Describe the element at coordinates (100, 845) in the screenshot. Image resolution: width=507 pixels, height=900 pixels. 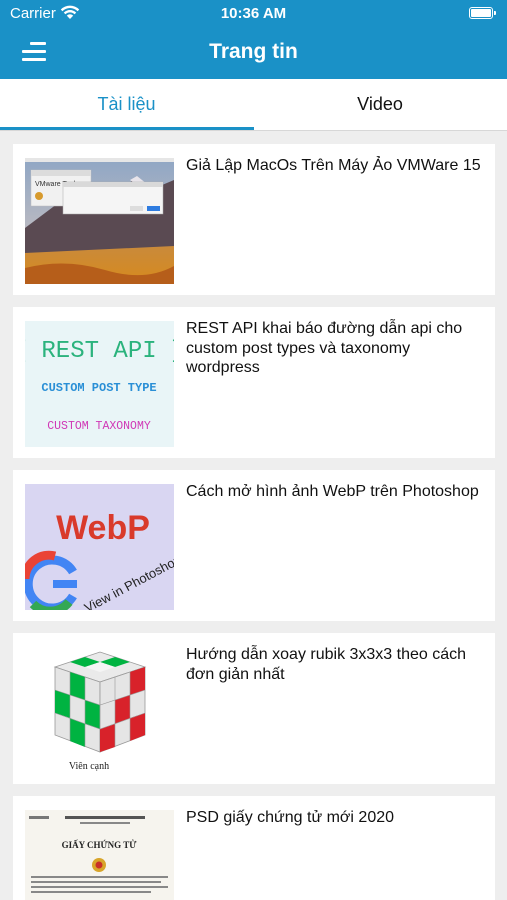
I see `certificate-heading: GIẤY CHỨNG TỬ` at that location.